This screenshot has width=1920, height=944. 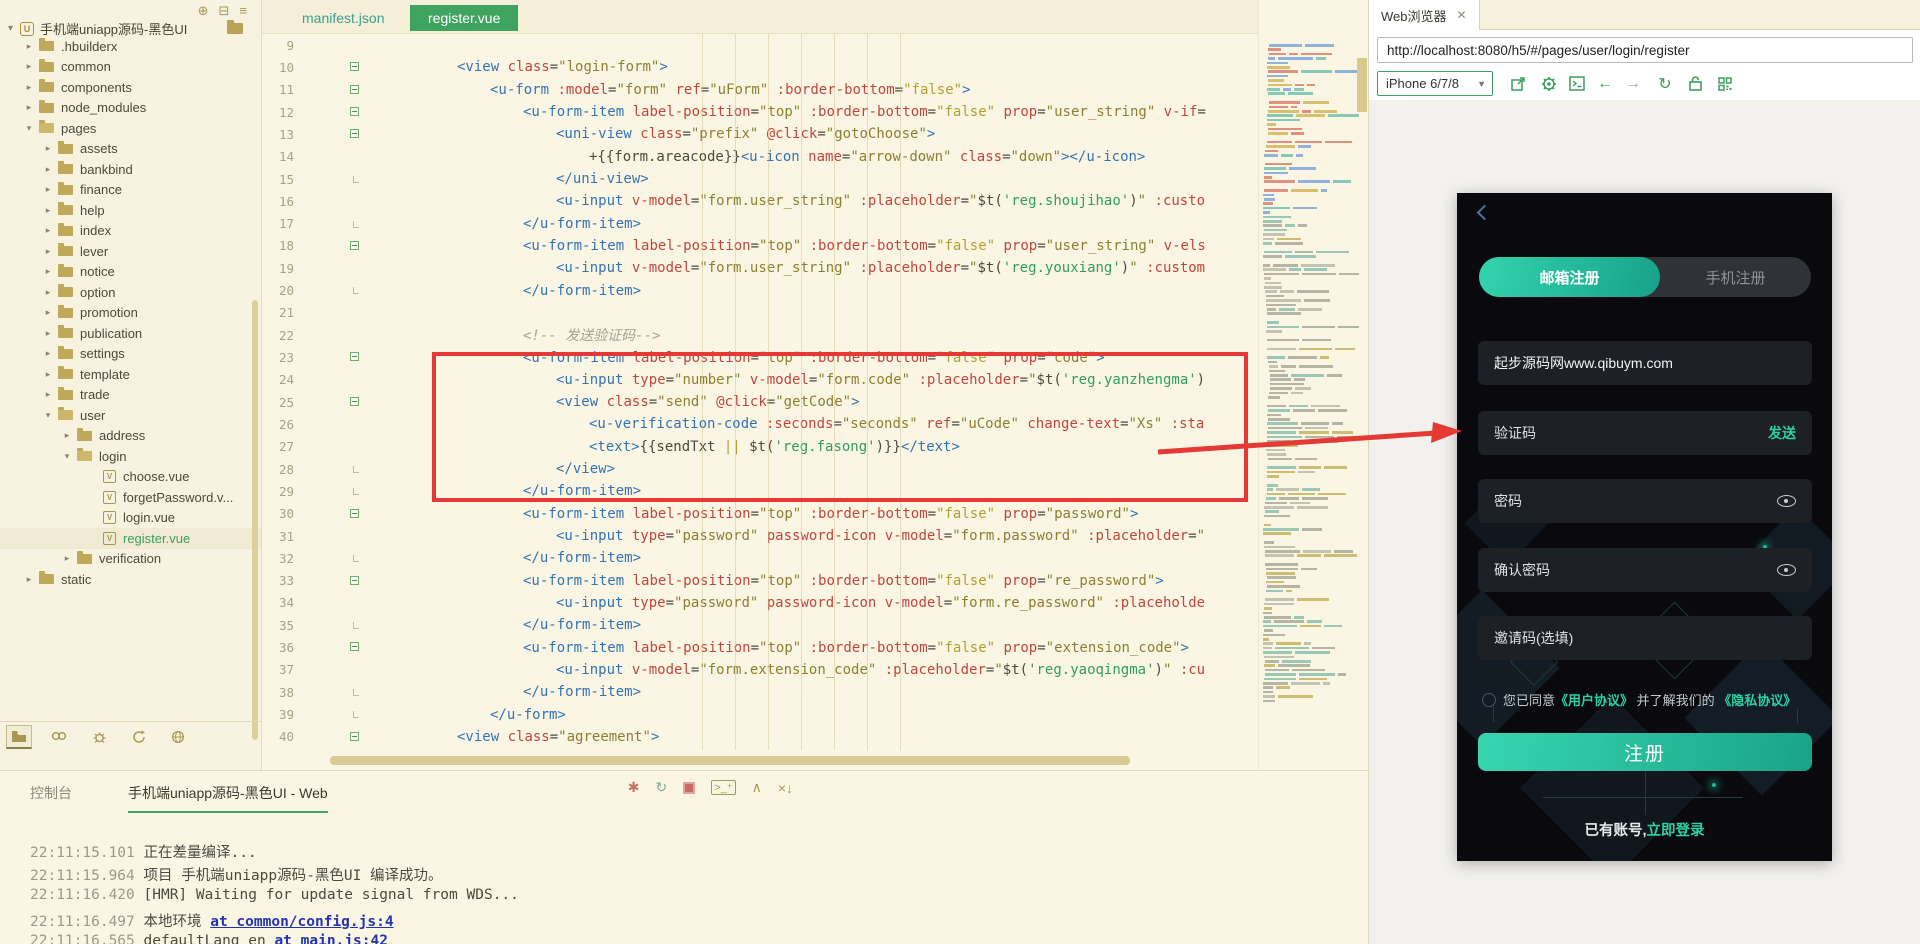 What do you see at coordinates (130, 210) in the screenshot?
I see `tree-item-help: ▸ help` at bounding box center [130, 210].